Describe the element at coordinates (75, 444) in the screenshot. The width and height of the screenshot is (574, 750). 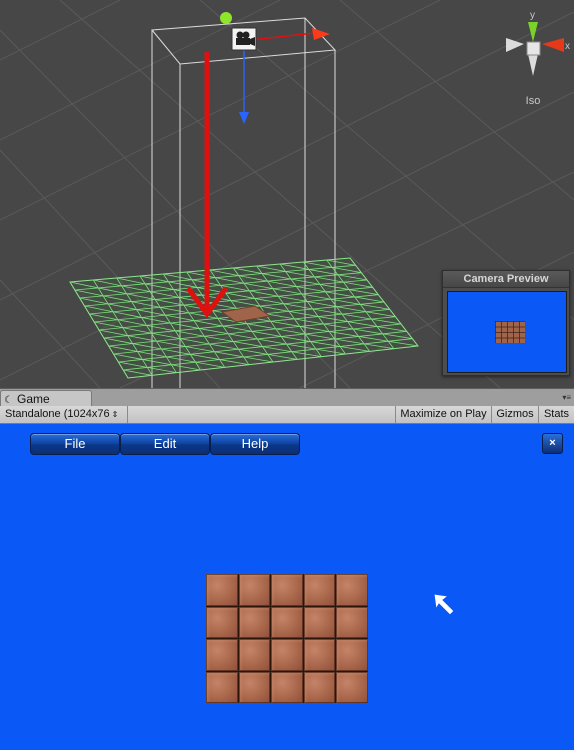
I see `file-menu-button: File` at that location.